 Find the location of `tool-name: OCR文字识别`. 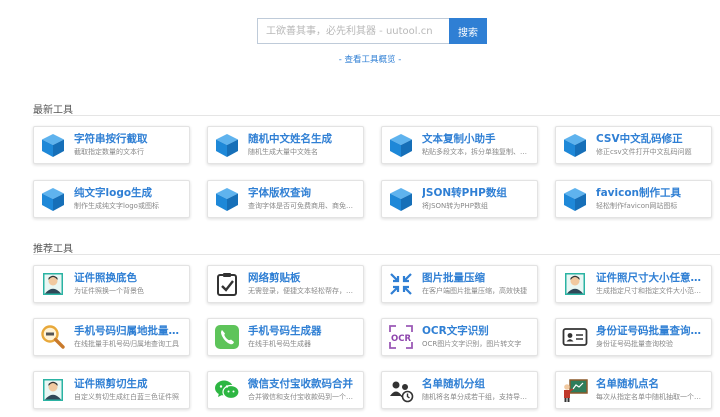

tool-name: OCR文字识别 is located at coordinates (471, 331).